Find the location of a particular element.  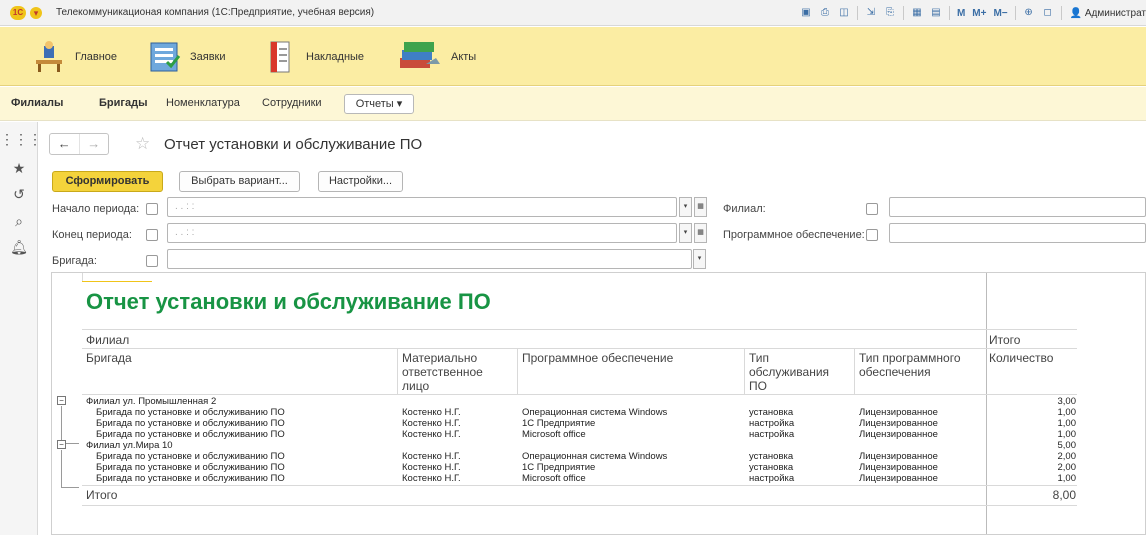

user-label: Администрат is located at coordinates (1115, 13).